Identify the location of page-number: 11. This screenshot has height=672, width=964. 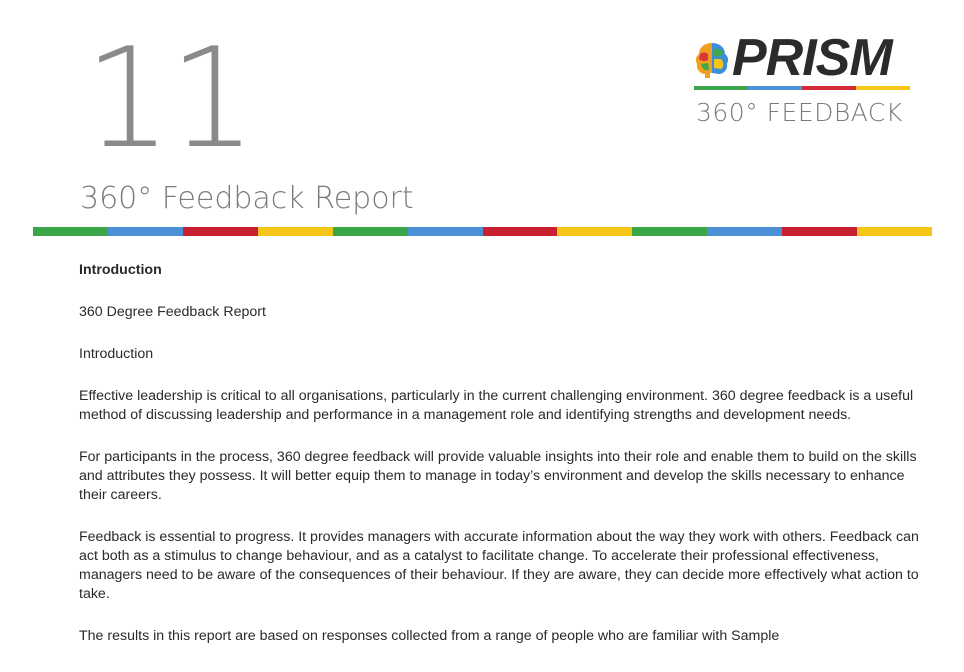
(170, 98).